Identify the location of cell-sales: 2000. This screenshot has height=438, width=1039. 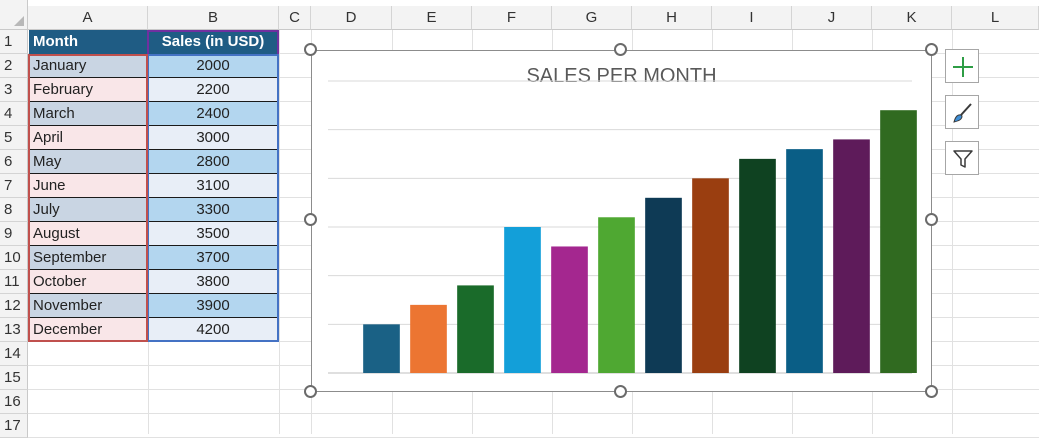
(213, 66).